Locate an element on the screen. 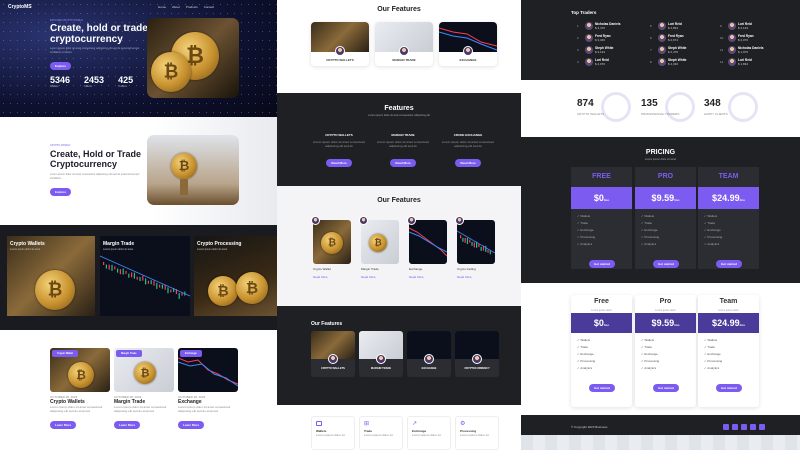  plan-price: $24.99/mo is located at coordinates (728, 198).